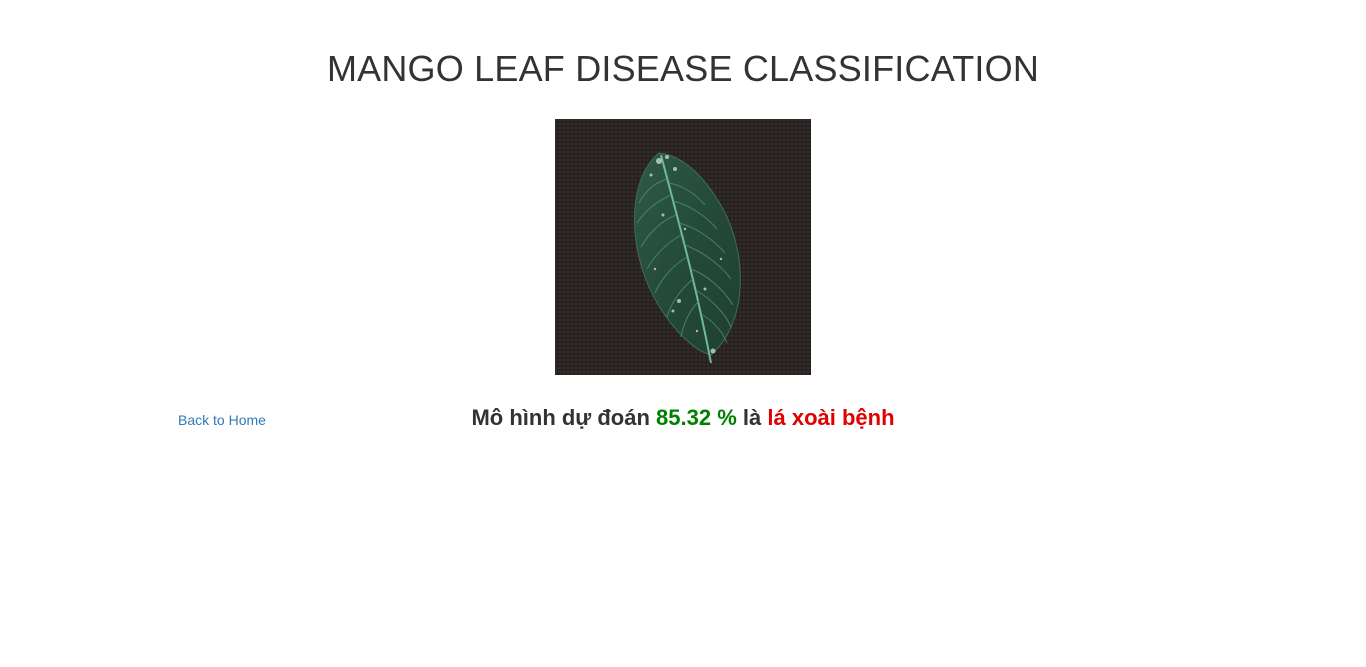 The height and width of the screenshot is (667, 1366). Describe the element at coordinates (831, 417) in the screenshot. I see `prediction-label: lá xoài bệnh` at that location.